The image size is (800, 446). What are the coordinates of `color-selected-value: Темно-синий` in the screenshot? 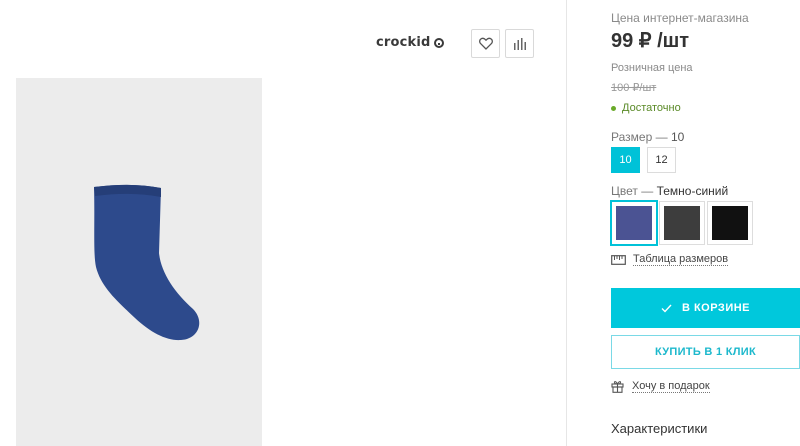 It's located at (692, 191).